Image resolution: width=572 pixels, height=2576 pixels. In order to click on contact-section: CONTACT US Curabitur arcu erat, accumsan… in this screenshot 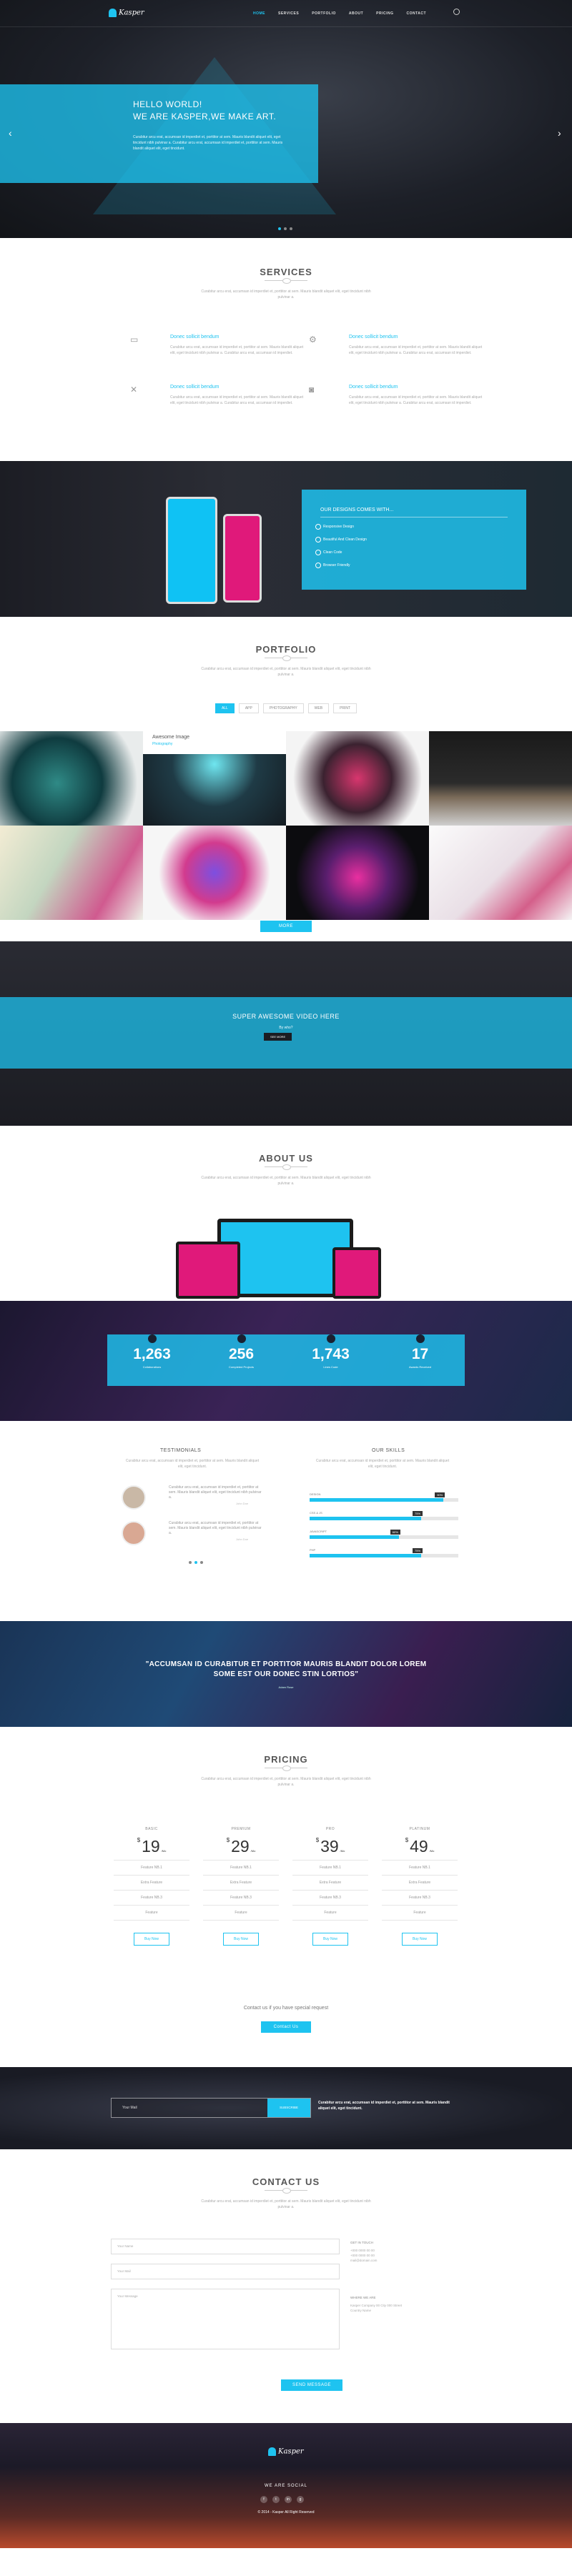, I will do `click(286, 2286)`.